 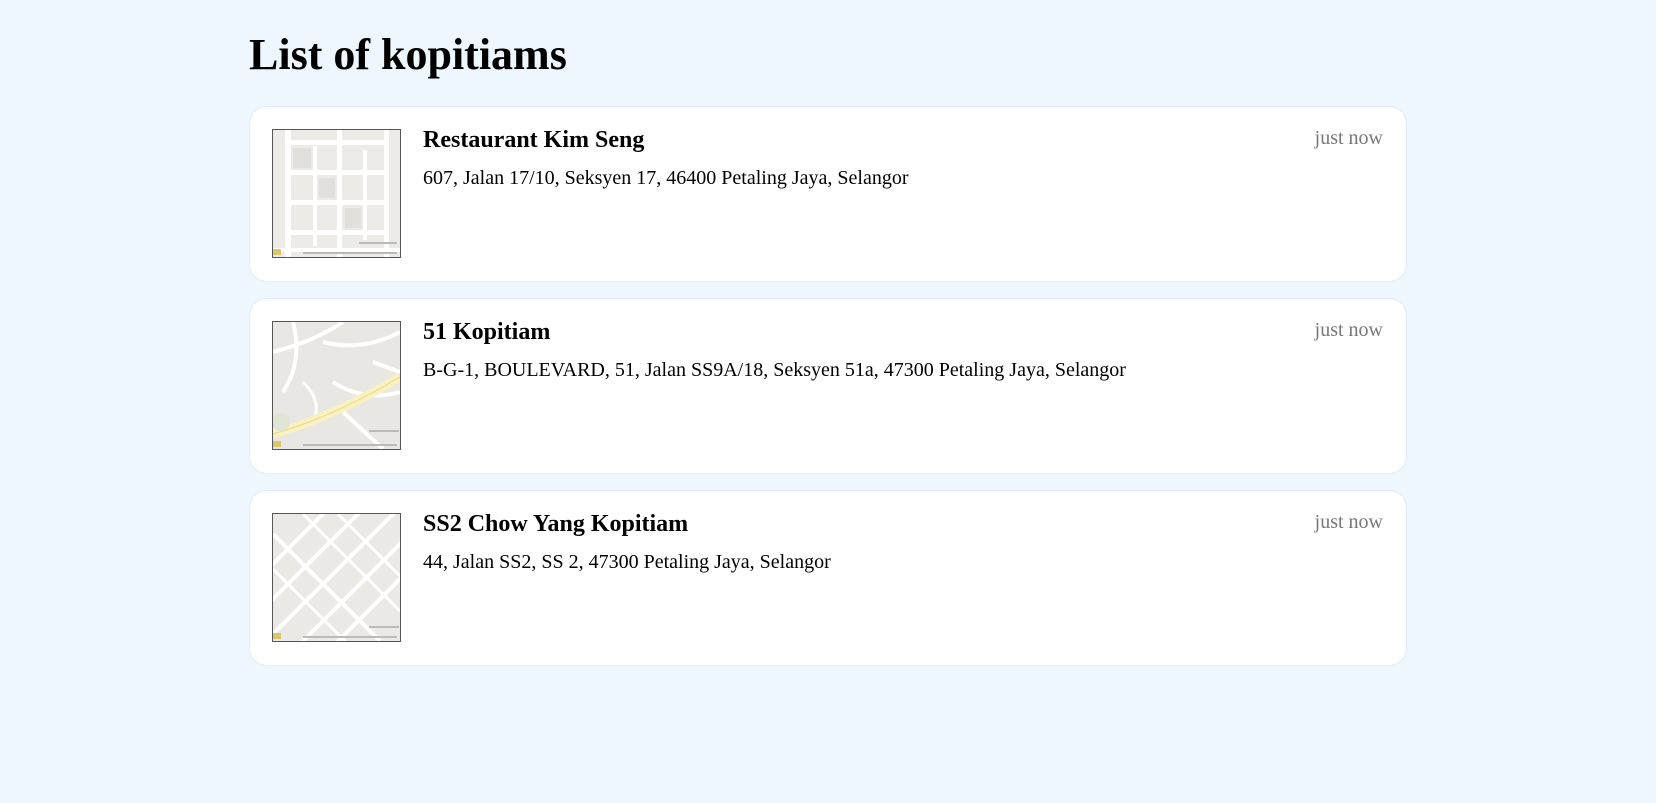 I want to click on kopitiam-name: 51 Kopitiam, so click(x=486, y=332).